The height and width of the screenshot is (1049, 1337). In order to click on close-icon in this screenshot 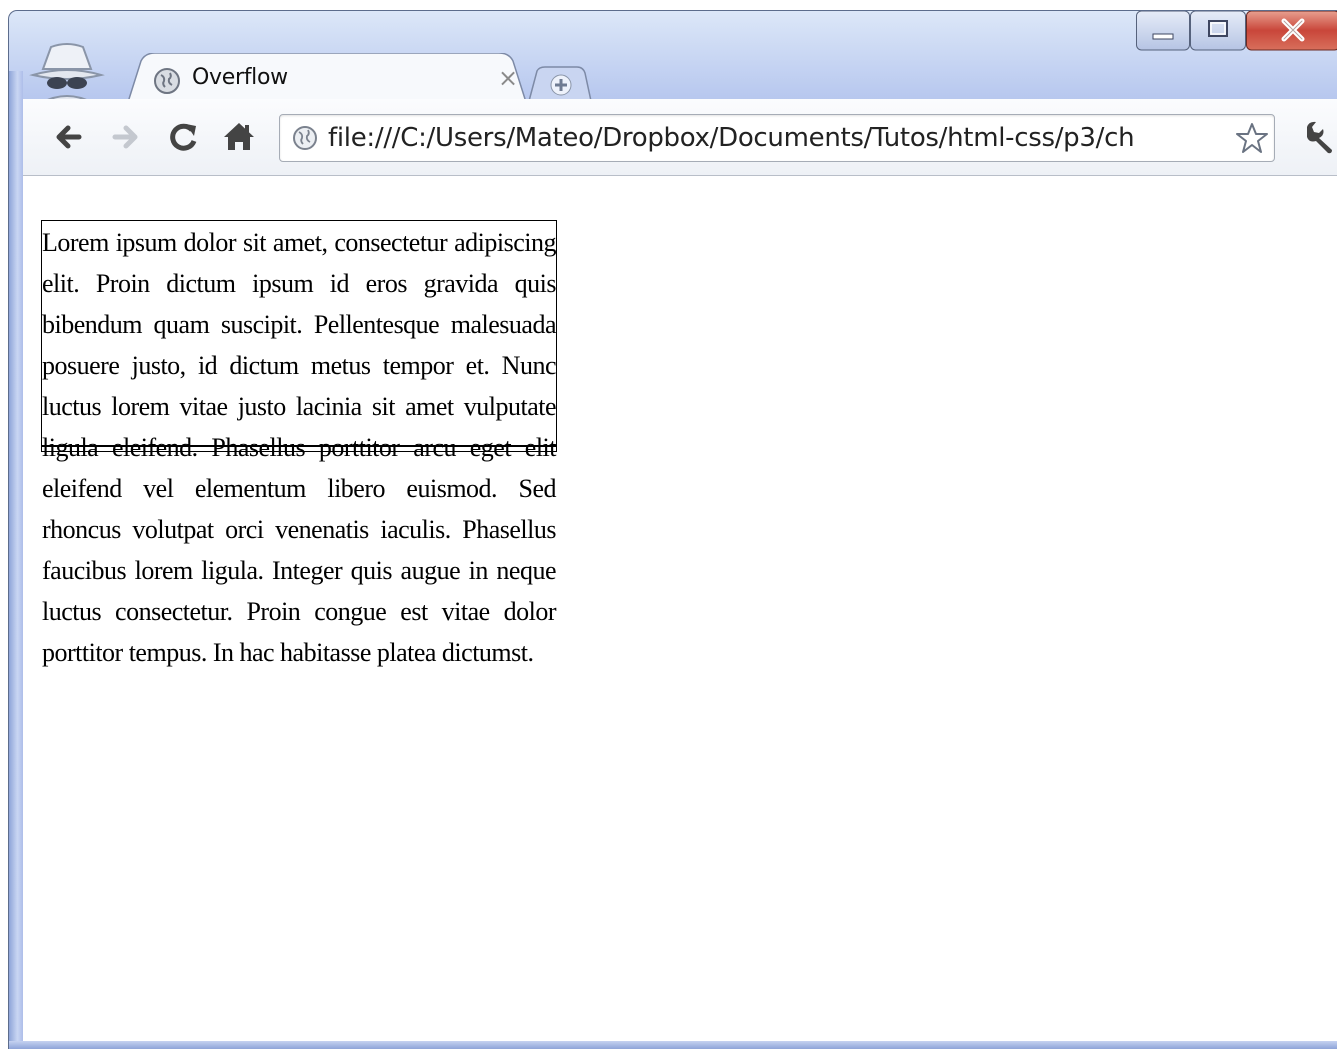, I will do `click(1291, 31)`.